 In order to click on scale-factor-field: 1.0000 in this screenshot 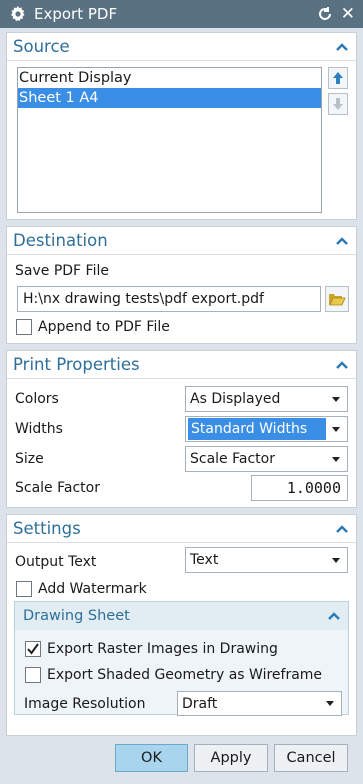, I will do `click(299, 488)`.